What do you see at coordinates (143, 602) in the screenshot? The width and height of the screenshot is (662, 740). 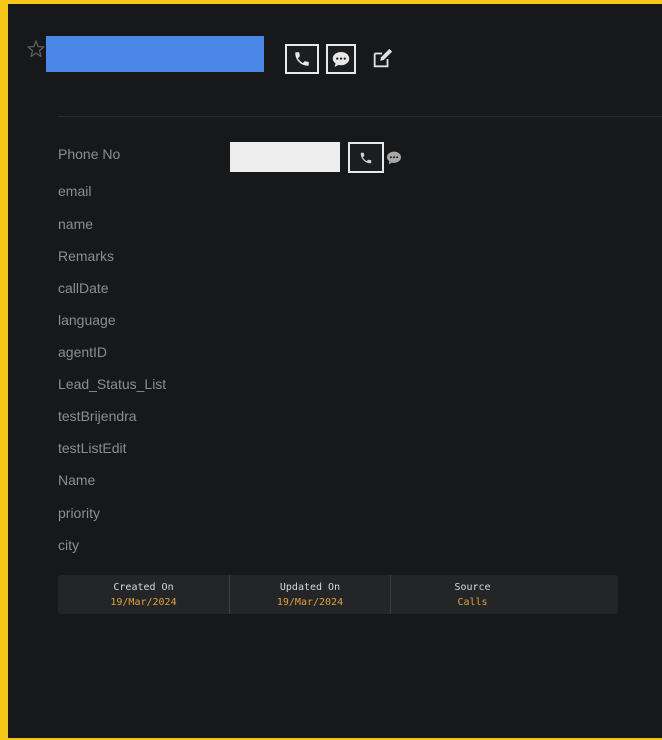 I see `created-on-value: 19/Mar/2024` at bounding box center [143, 602].